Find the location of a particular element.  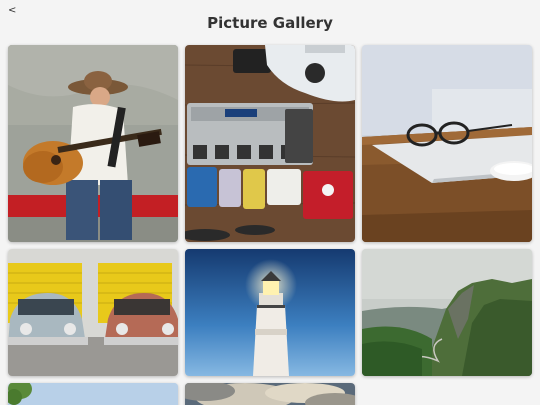

gallery-photo-vintage-cars is located at coordinates (93, 312).